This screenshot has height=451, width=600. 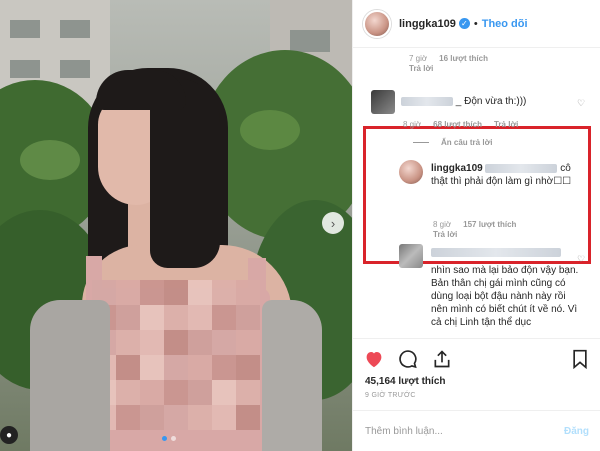 I want to click on comment-likes: 16 lượt thích, so click(x=463, y=58).